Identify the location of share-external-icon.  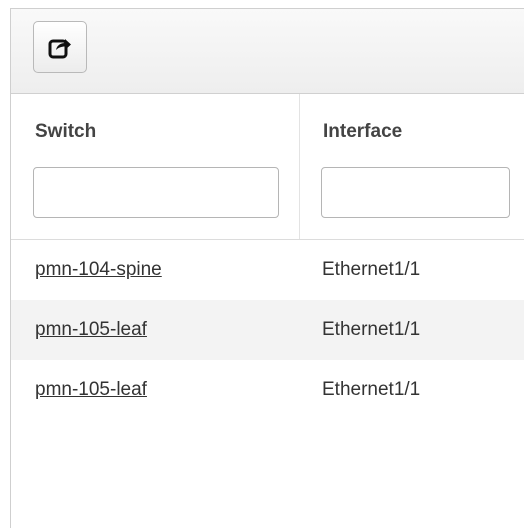
(59, 49).